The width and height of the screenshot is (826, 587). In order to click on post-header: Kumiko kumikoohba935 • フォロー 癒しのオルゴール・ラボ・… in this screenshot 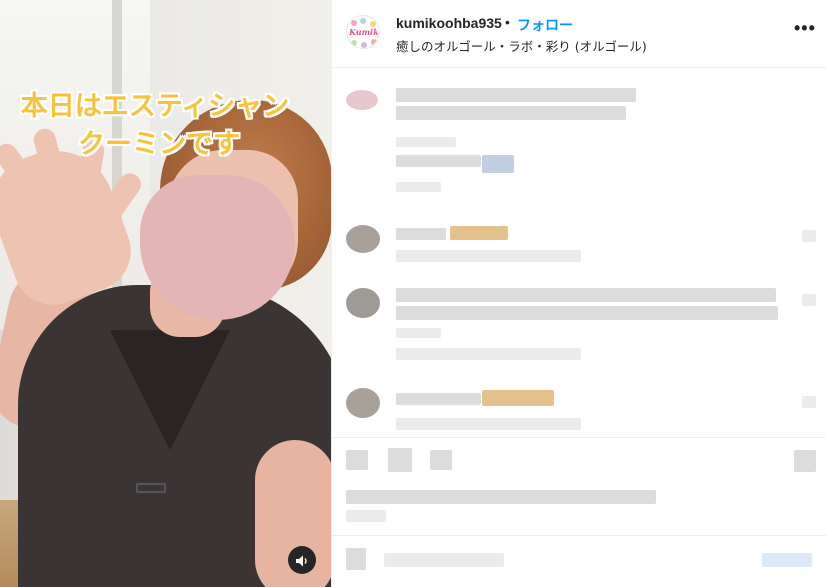, I will do `click(579, 34)`.